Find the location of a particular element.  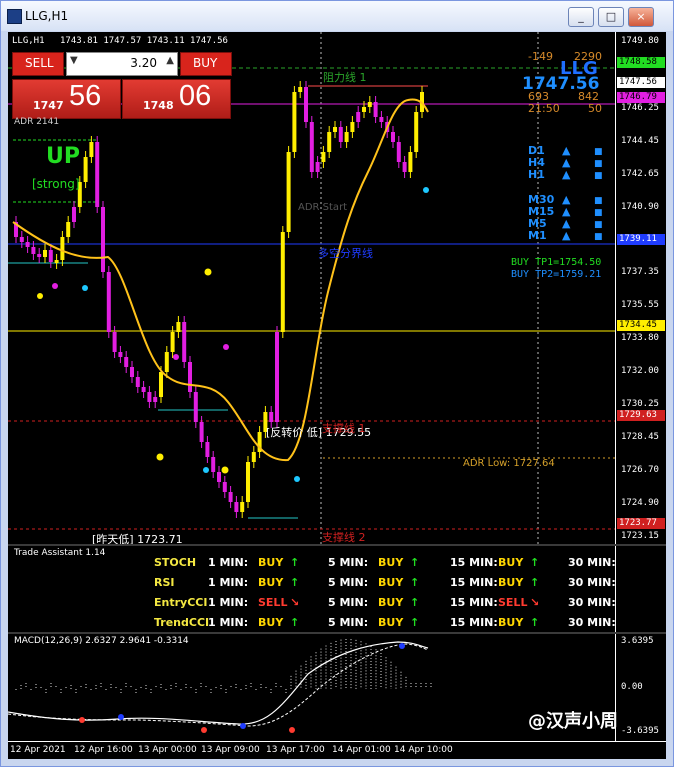

price-tick: 1723.15 is located at coordinates (640, 536).